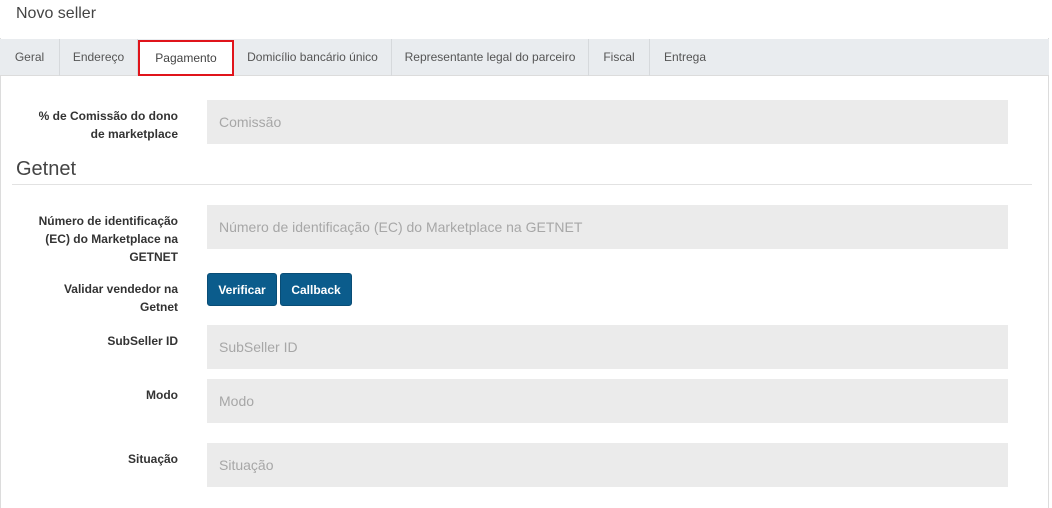 This screenshot has width=1052, height=508. Describe the element at coordinates (142, 341) in the screenshot. I see `subseller-label: SubSeller ID` at that location.